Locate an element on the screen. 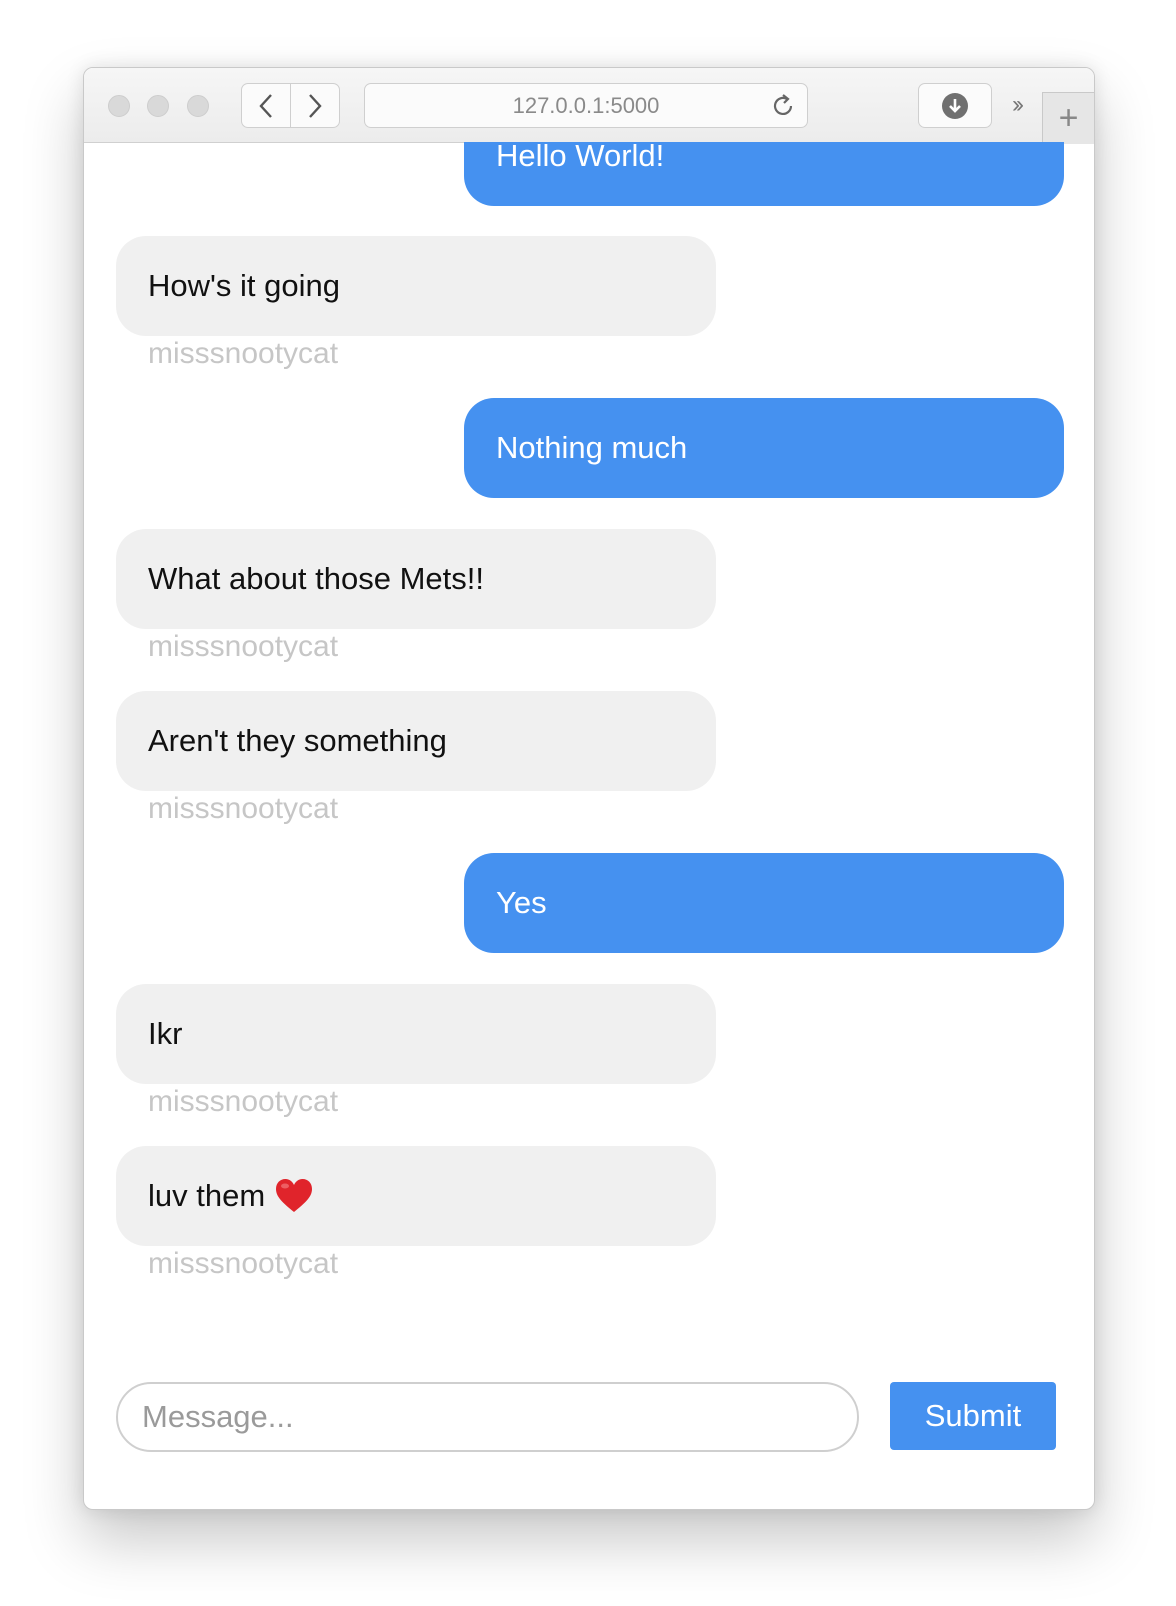 Image resolution: width=1176 pixels, height=1606 pixels. message-bubble-received: Aren't they something is located at coordinates (416, 741).